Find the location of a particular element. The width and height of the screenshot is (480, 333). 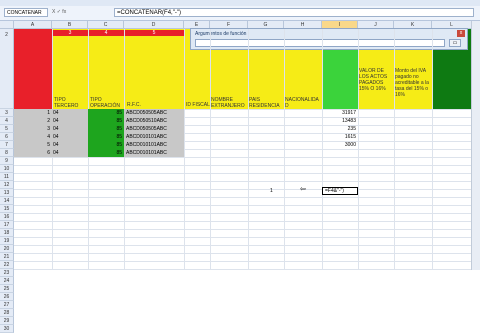

vertical-scrollbar is located at coordinates (475, 145).